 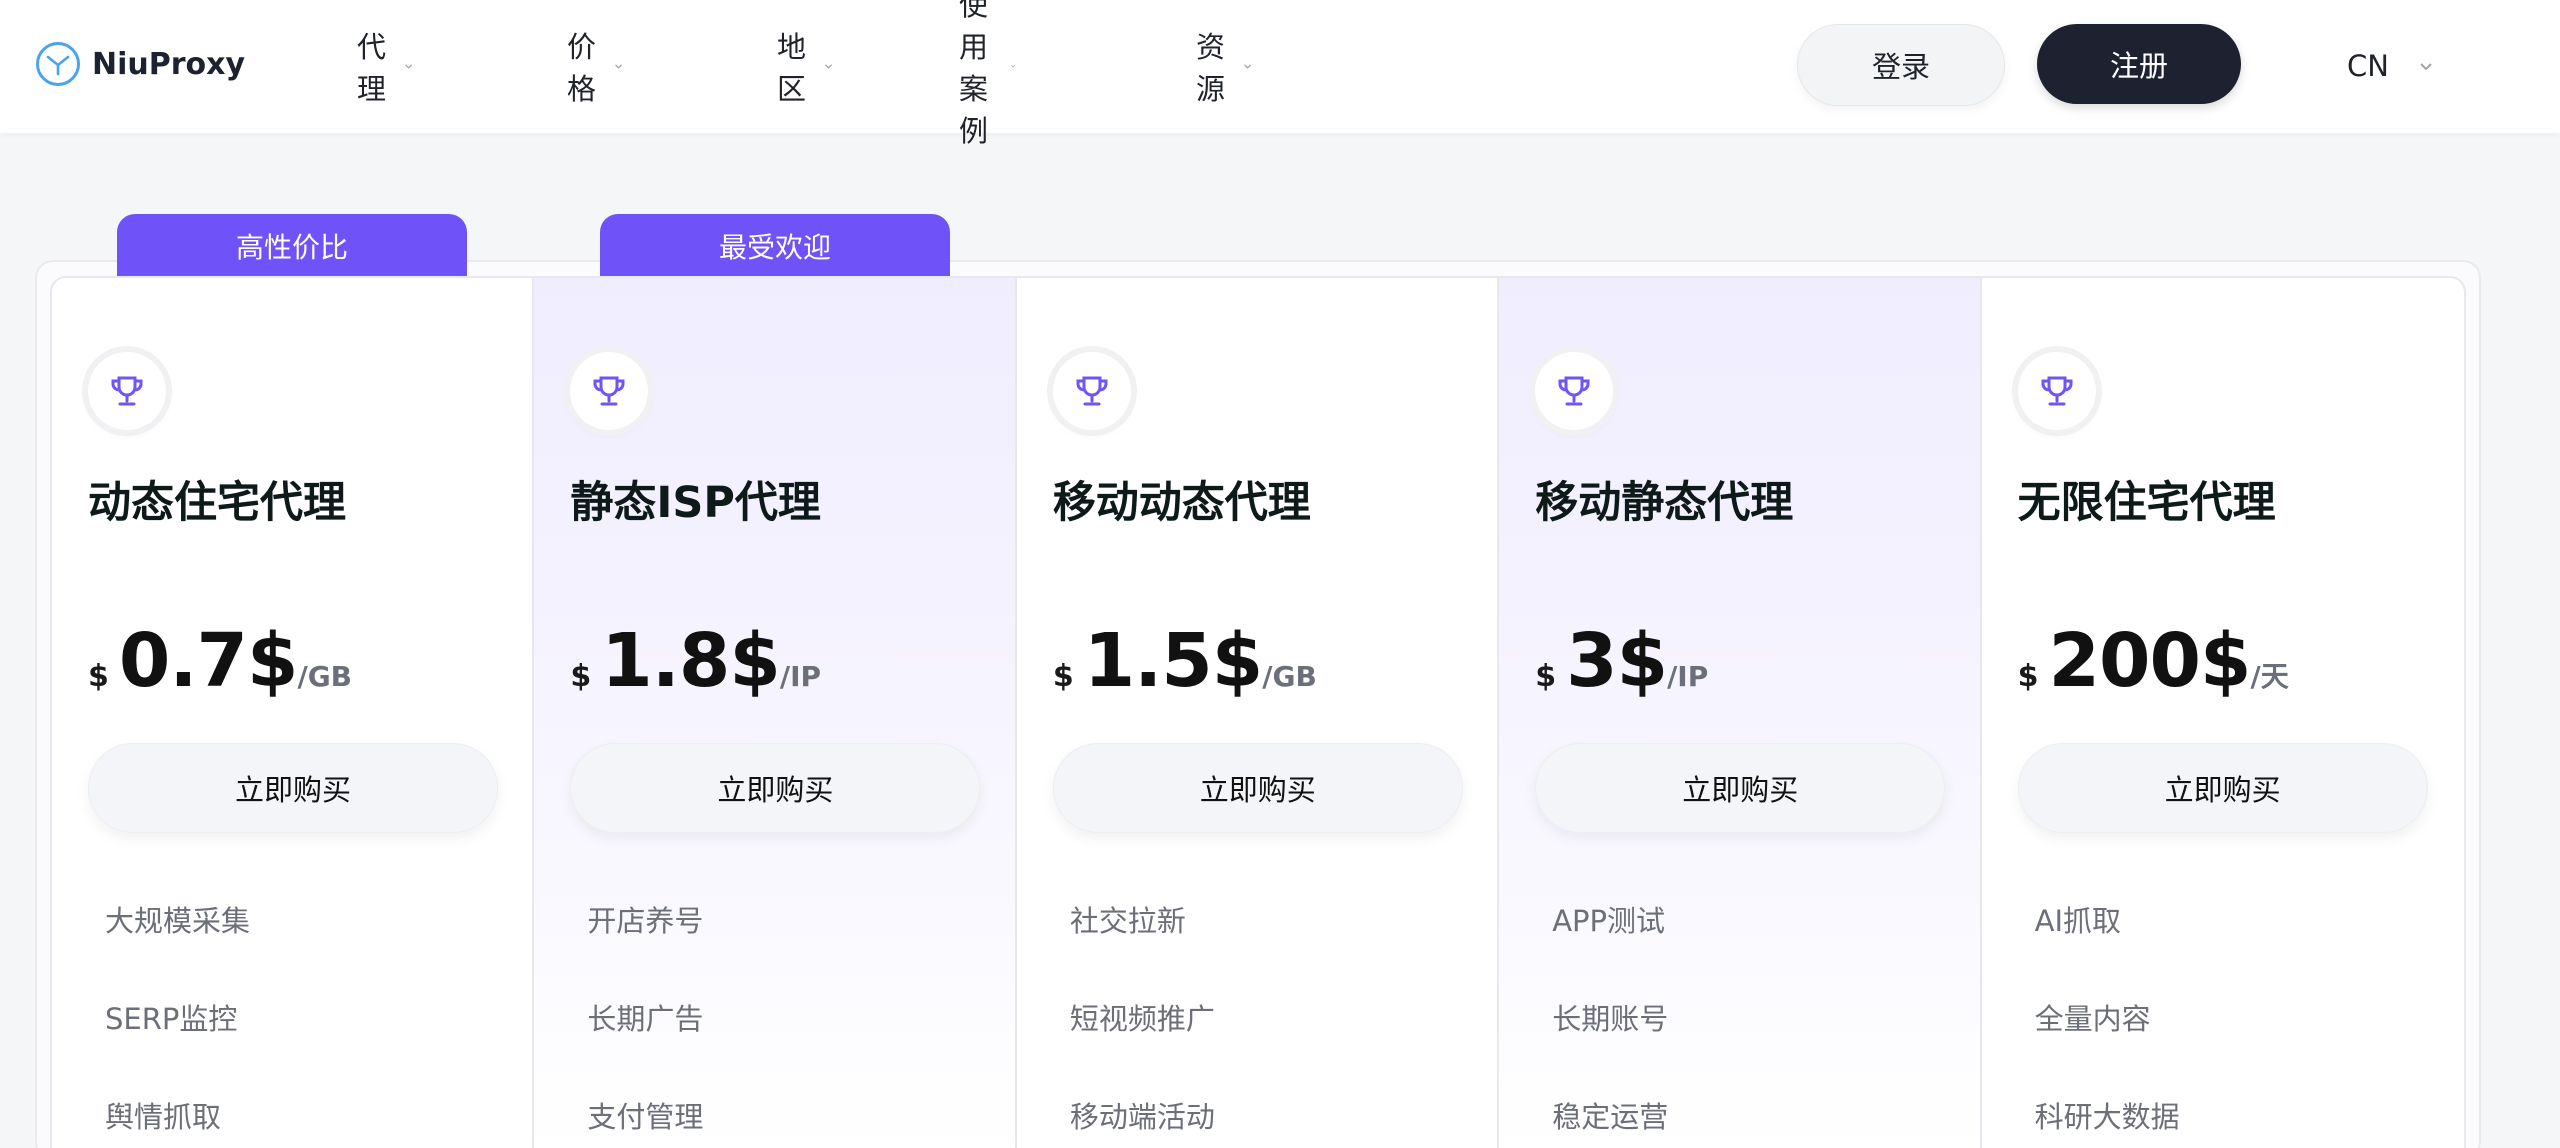 What do you see at coordinates (217, 503) in the screenshot?
I see `plan-title: 动态住宅代理` at bounding box center [217, 503].